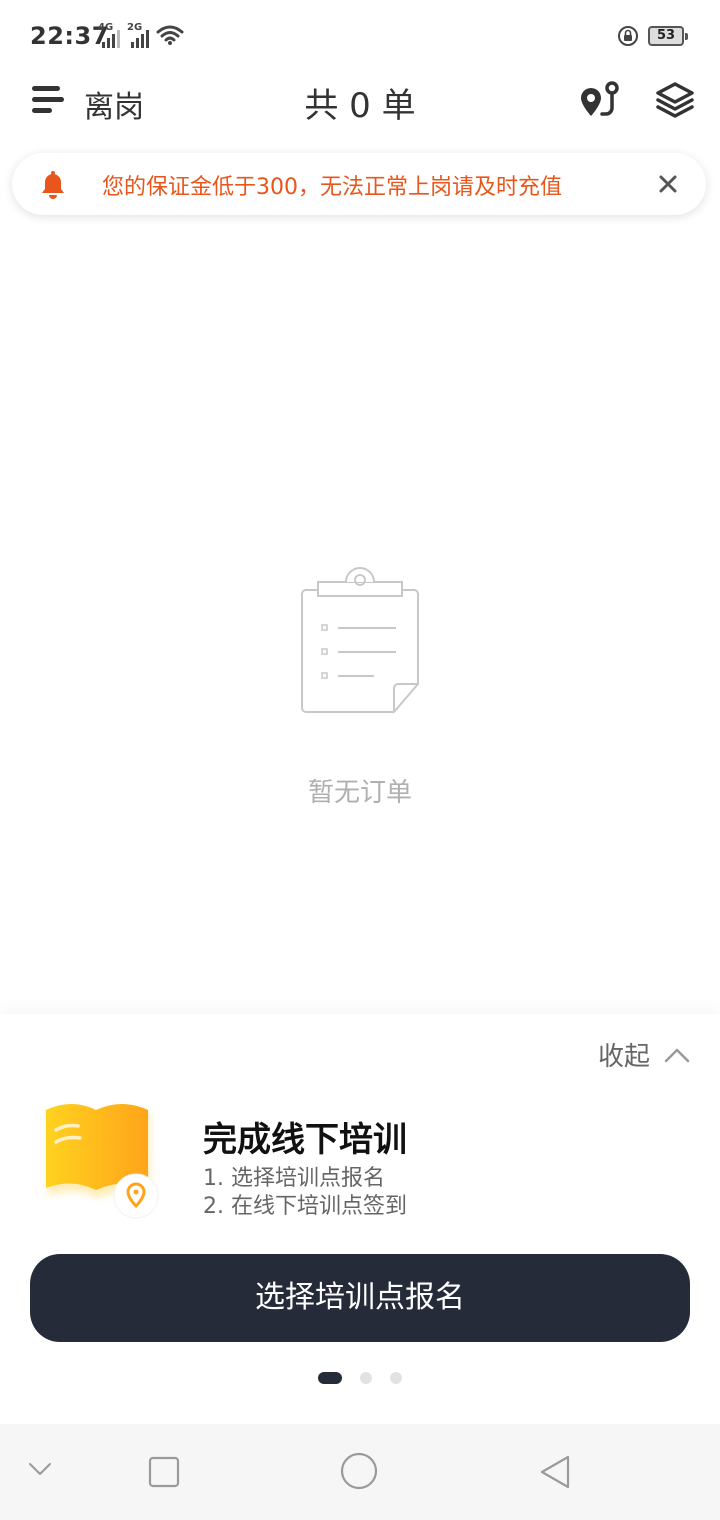  What do you see at coordinates (53, 185) in the screenshot?
I see `bell-icon` at bounding box center [53, 185].